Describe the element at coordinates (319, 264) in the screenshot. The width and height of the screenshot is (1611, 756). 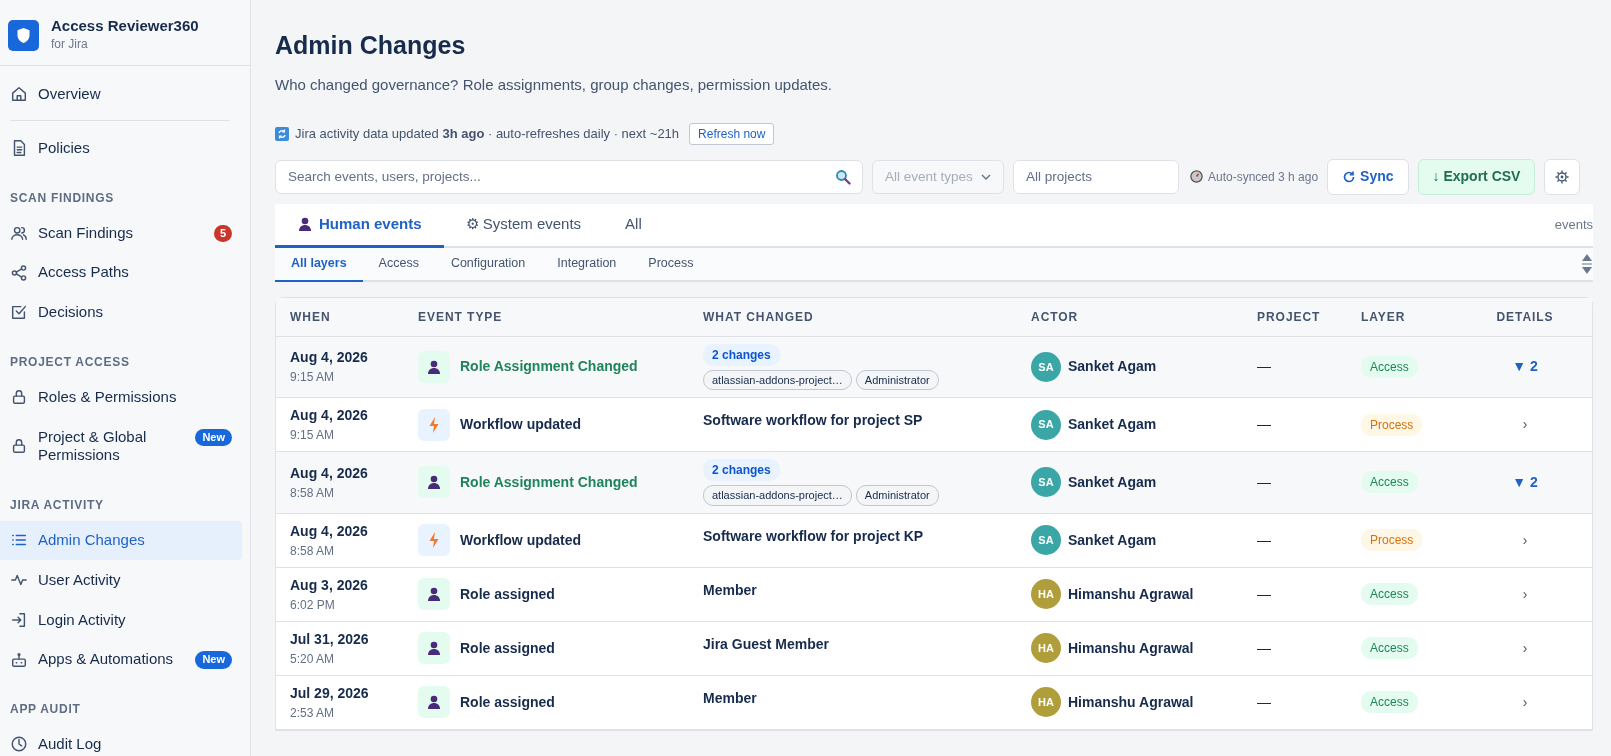
I see `layer-tab: All layers` at that location.